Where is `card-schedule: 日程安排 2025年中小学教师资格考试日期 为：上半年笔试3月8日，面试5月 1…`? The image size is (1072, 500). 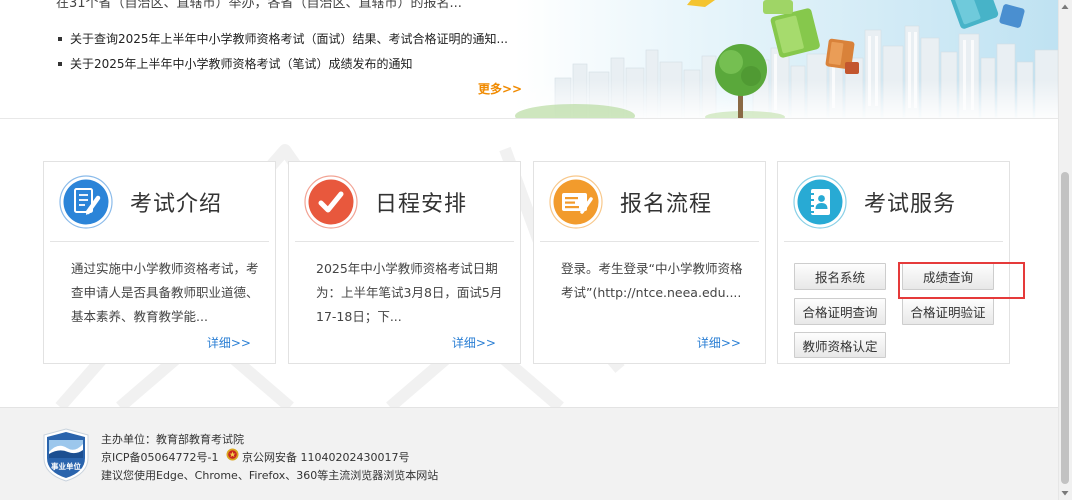
card-schedule: 日程安排 2025年中小学教师资格考试日期 为：上半年笔试3月8日，面试5月 1… is located at coordinates (404, 262).